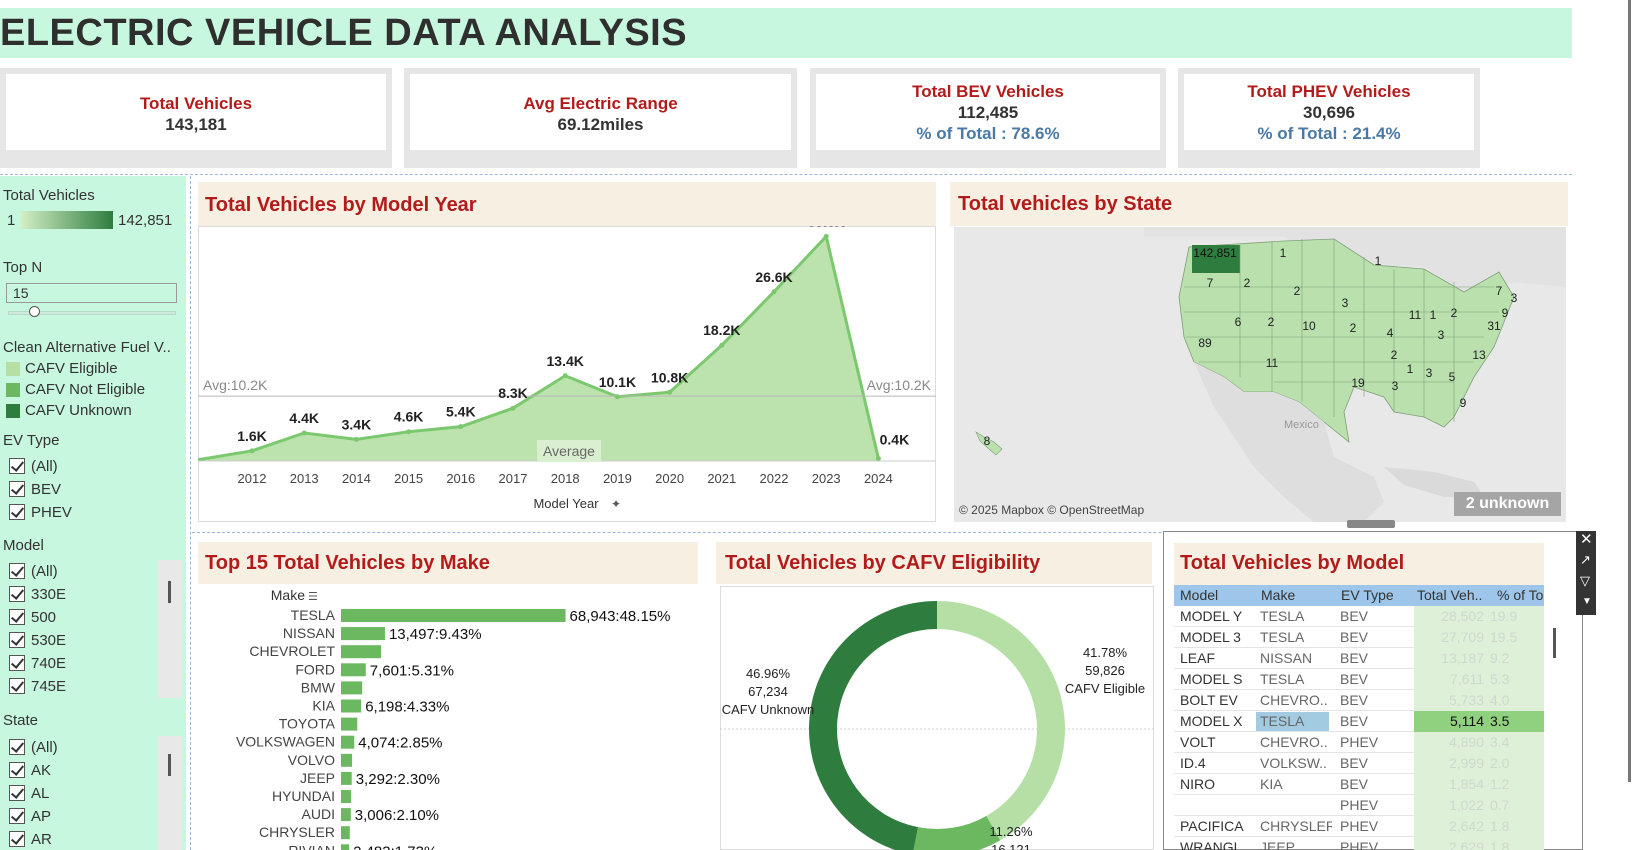  What do you see at coordinates (1371, 524) in the screenshot?
I see `resize-handle` at bounding box center [1371, 524].